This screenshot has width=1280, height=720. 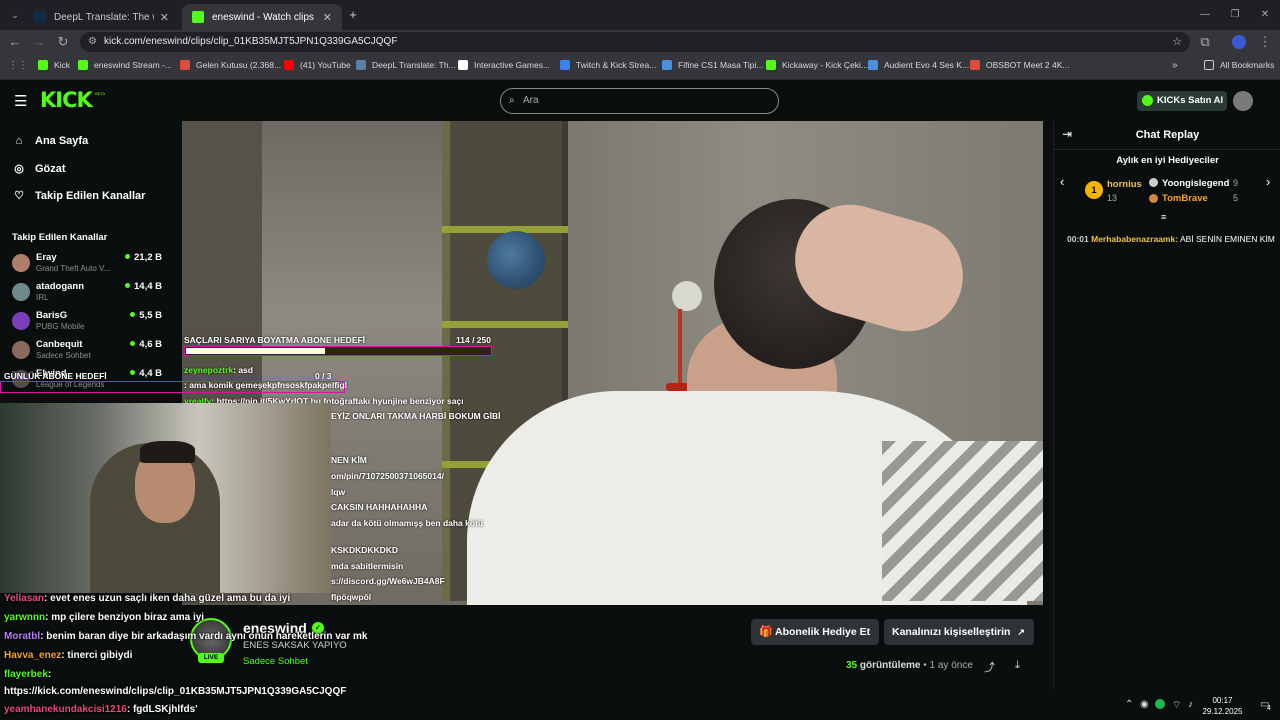 I want to click on all-bookmarks: All Bookmarks, so click(x=1239, y=65).